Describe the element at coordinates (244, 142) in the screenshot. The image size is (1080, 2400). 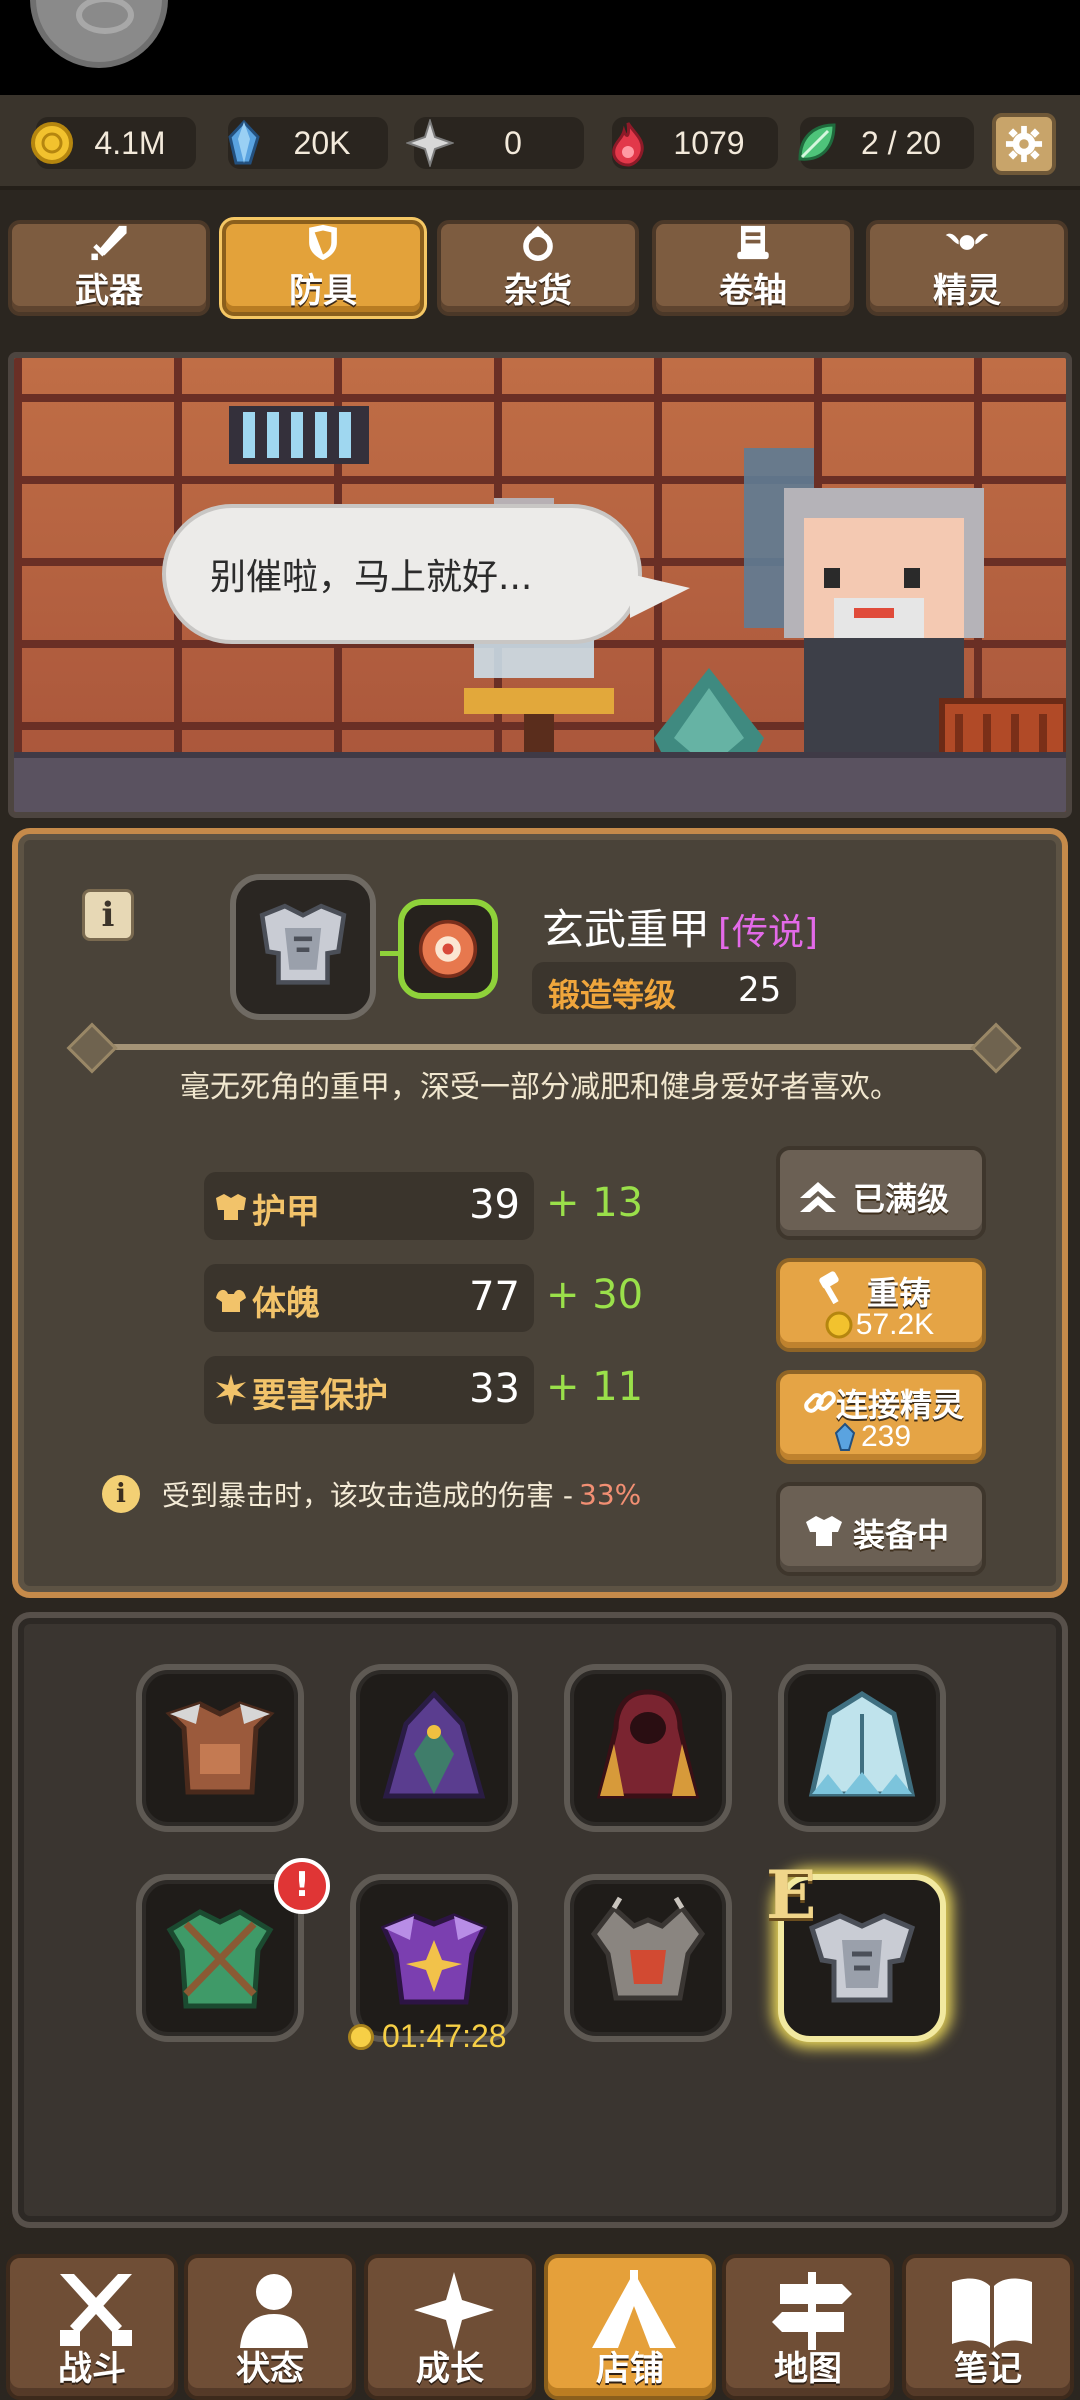
I see `gem-icon` at that location.